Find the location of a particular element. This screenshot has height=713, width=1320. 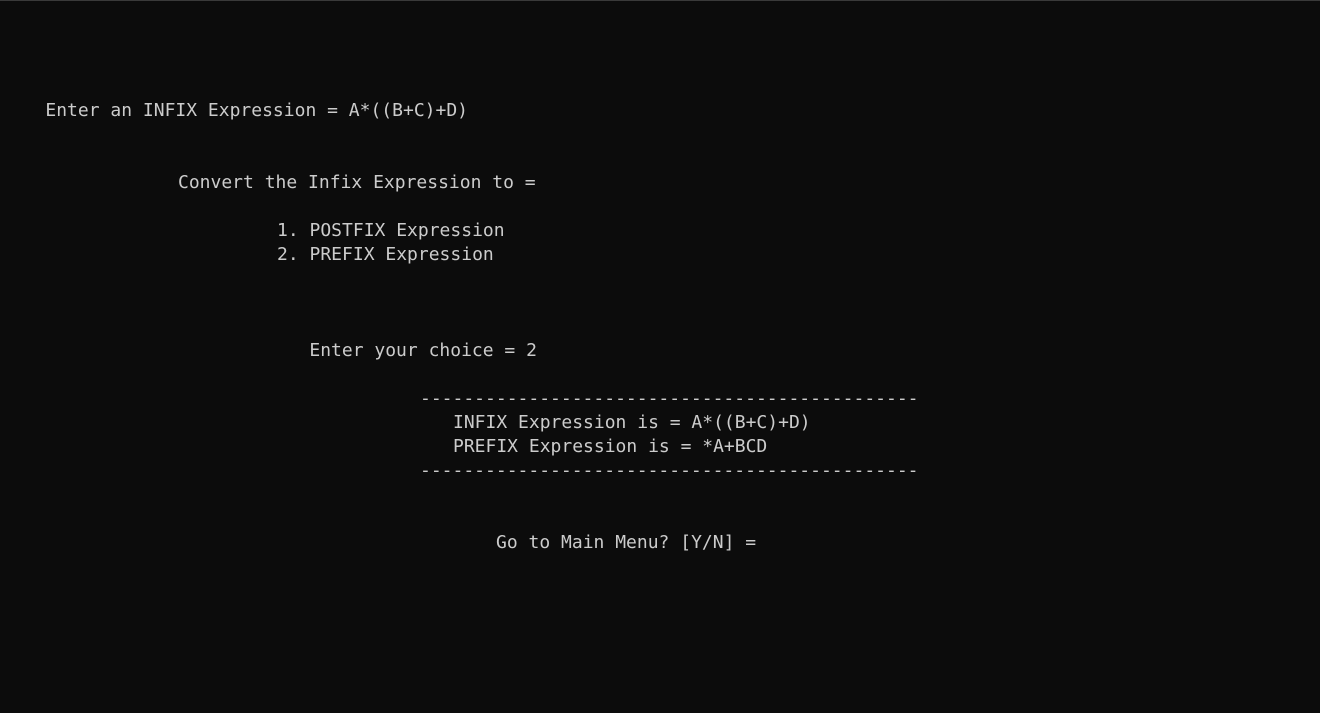

infix-prompt-line: Enter an INFIX Expression = A*((B+C)+D) is located at coordinates (235, 111).